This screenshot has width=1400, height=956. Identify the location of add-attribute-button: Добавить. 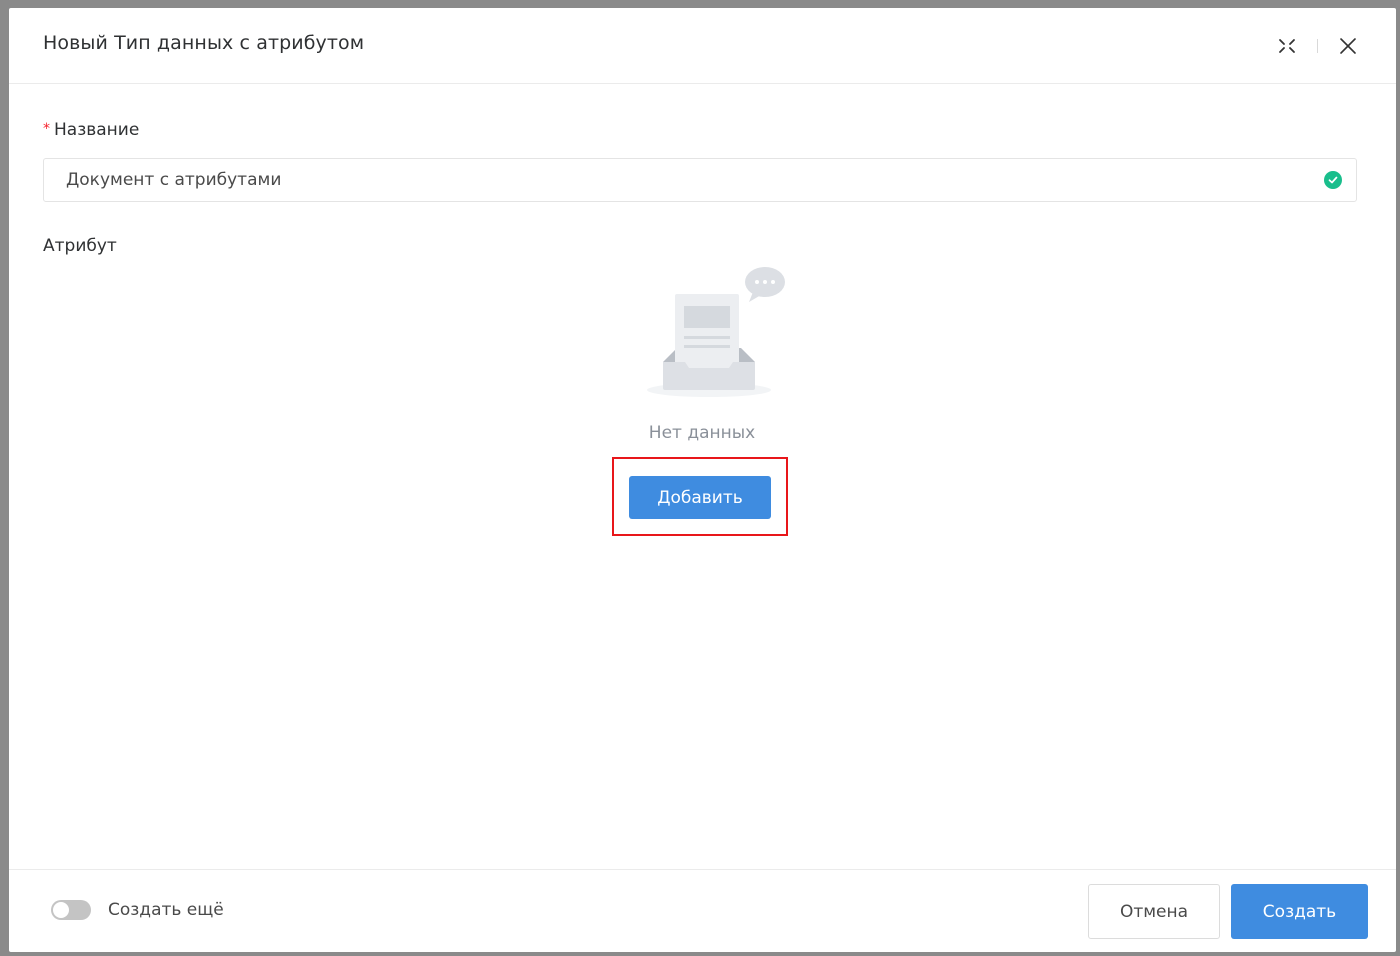
(700, 497).